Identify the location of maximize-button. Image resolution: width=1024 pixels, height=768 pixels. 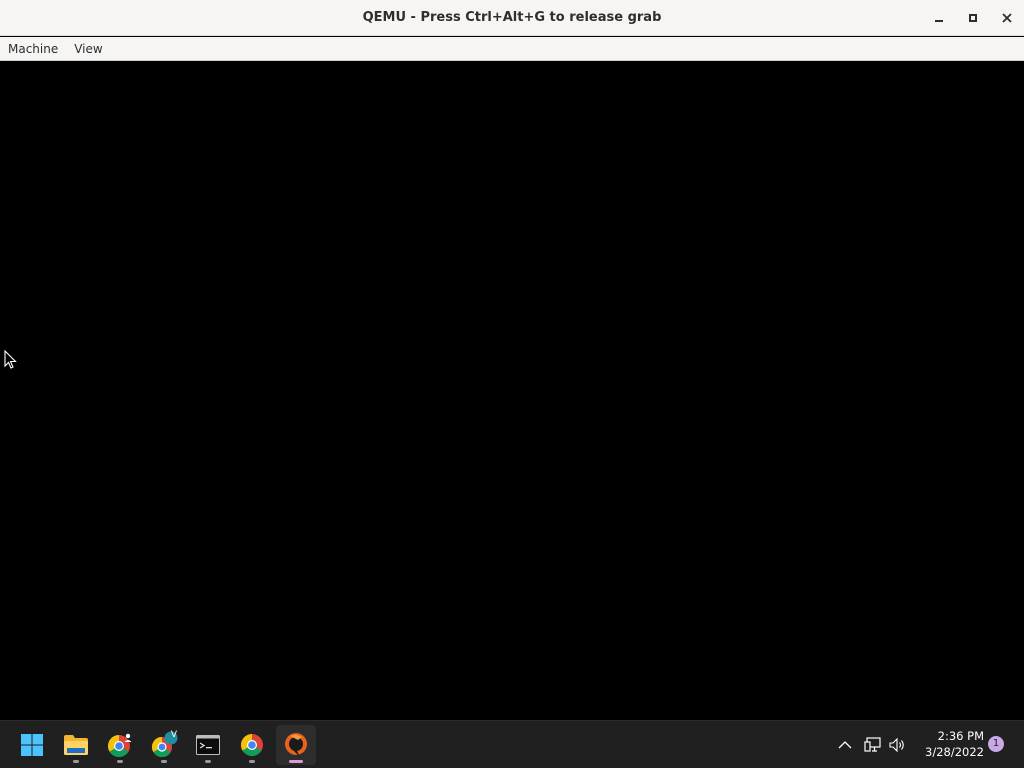
(973, 18).